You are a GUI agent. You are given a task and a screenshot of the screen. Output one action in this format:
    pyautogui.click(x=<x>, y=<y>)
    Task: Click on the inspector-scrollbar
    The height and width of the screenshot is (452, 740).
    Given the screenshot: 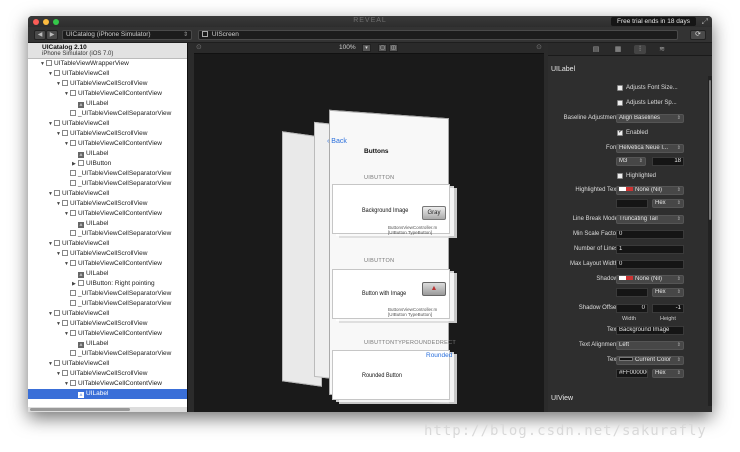 What is the action you would take?
    pyautogui.click(x=710, y=241)
    